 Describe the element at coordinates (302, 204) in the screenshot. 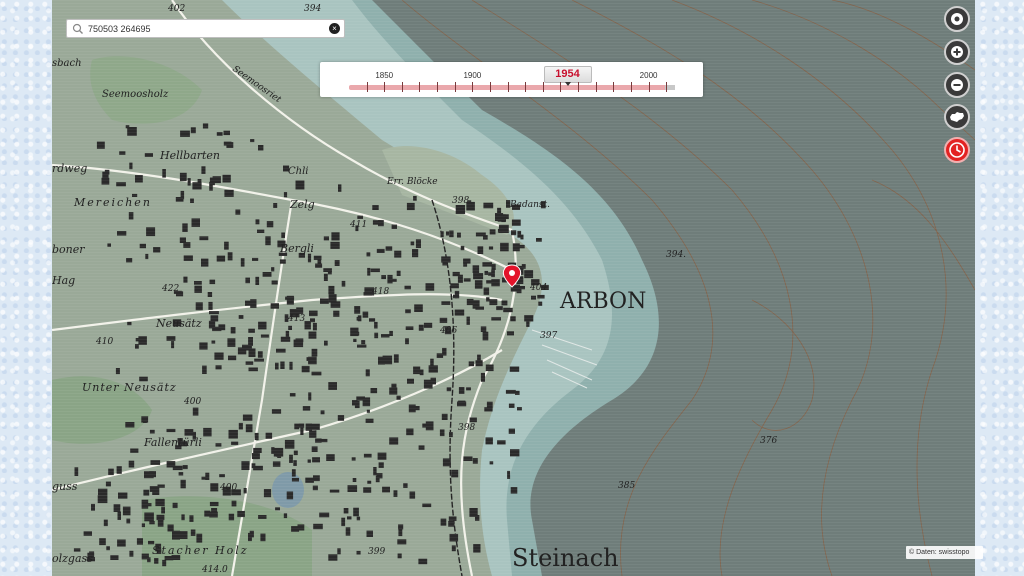

I see `label-zelg: Zelg` at that location.